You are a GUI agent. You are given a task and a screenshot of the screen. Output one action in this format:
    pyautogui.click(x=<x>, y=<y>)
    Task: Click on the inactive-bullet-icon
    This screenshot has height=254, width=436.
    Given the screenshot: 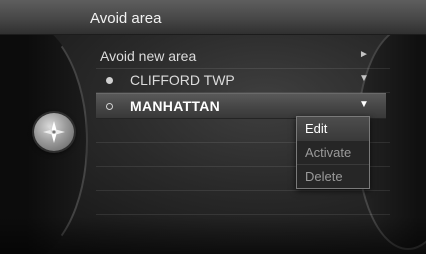 What is the action you would take?
    pyautogui.click(x=109, y=106)
    